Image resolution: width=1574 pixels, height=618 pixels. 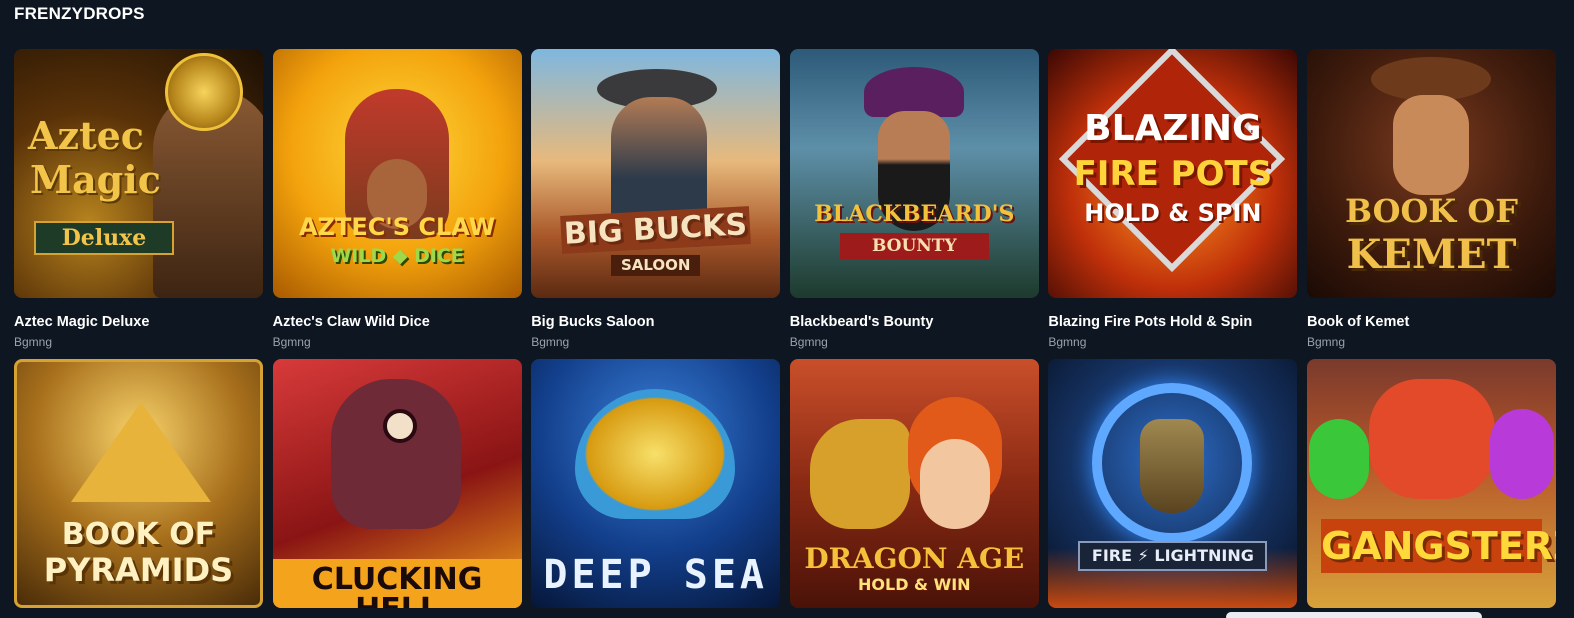 What do you see at coordinates (204, 92) in the screenshot?
I see `sun-disc-icon` at bounding box center [204, 92].